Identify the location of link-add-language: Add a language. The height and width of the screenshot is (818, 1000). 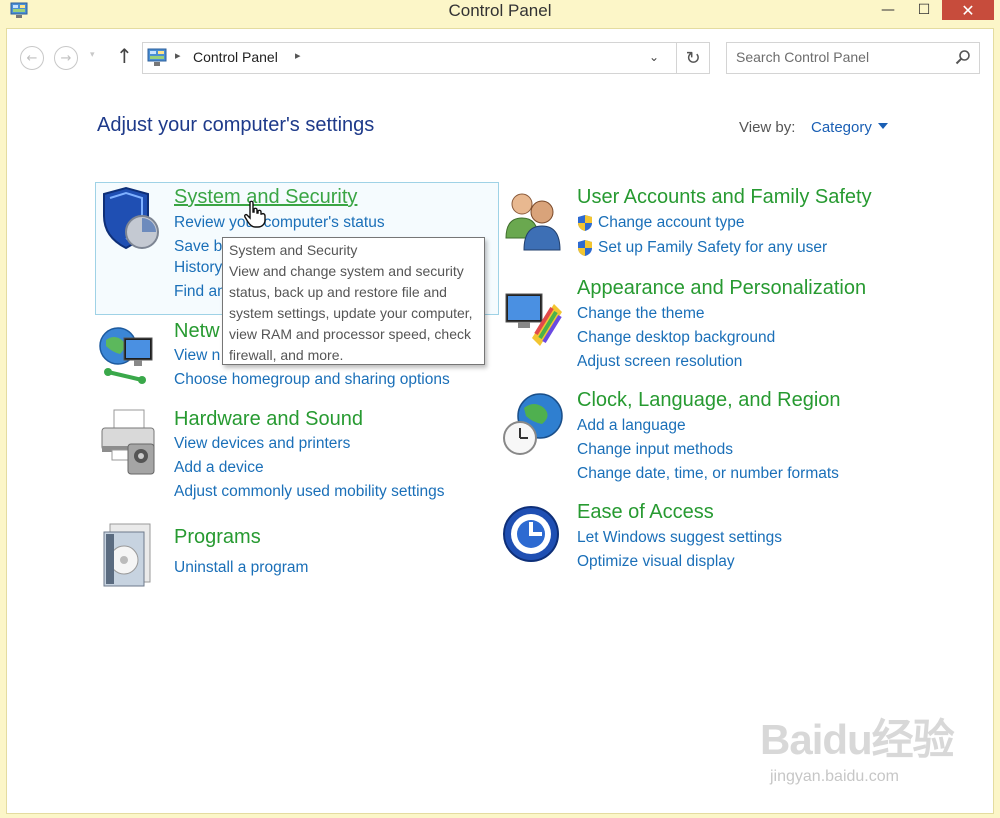
(631, 426).